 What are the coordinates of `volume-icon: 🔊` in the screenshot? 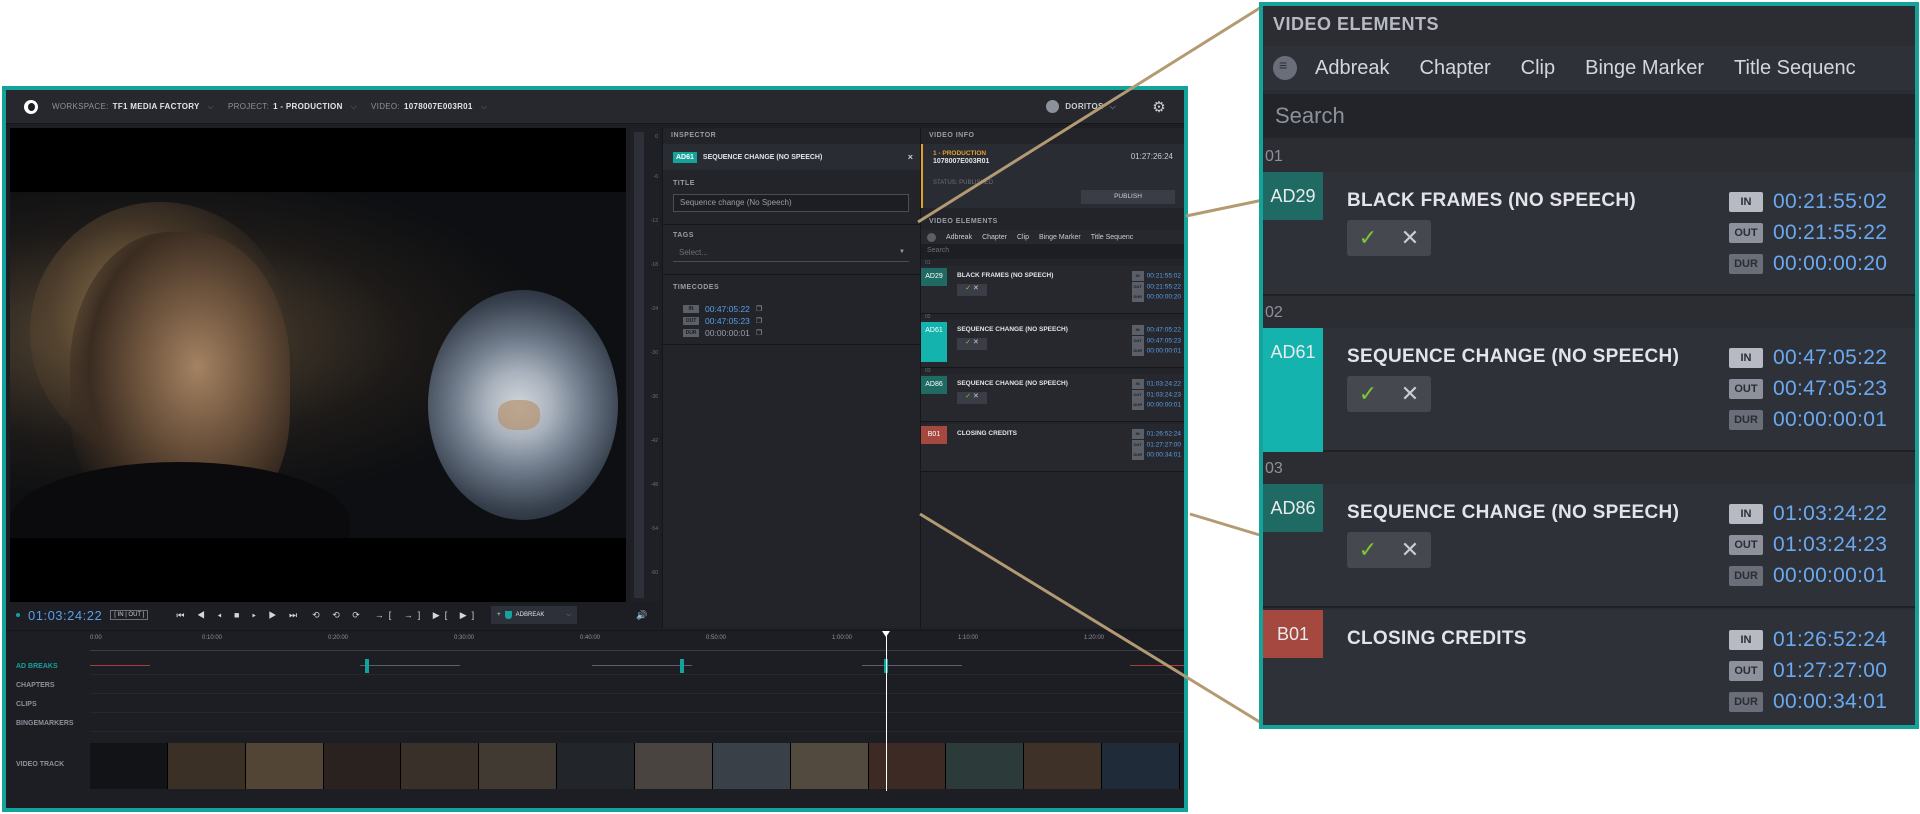 It's located at (641, 615).